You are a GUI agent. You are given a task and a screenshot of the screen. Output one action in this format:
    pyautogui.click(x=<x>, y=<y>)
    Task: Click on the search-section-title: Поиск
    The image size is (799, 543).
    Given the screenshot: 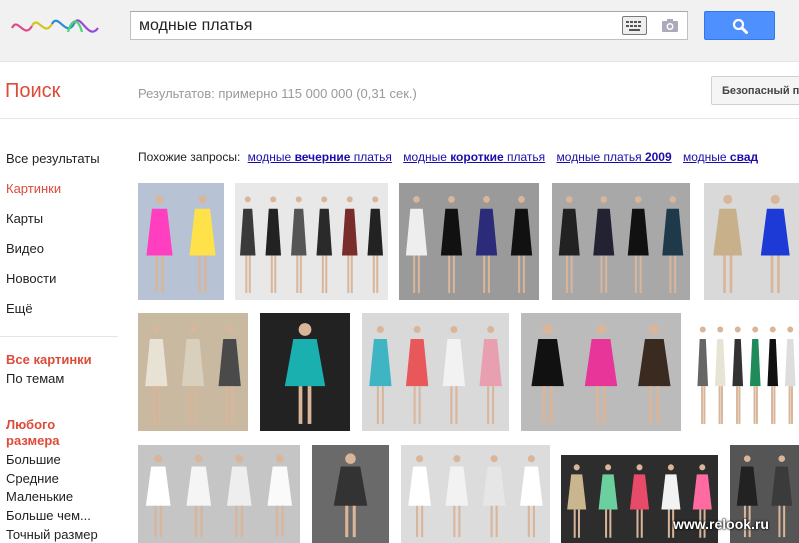 What is the action you would take?
    pyautogui.click(x=33, y=91)
    